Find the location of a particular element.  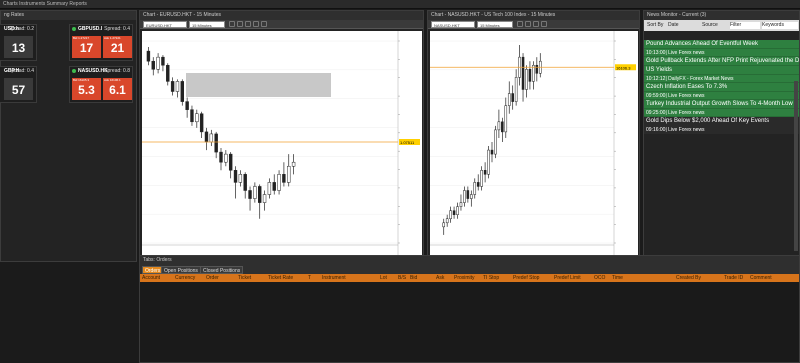

chart-title: Chart - EURUSD.HKT - 15 Minutes is located at coordinates (281, 15).